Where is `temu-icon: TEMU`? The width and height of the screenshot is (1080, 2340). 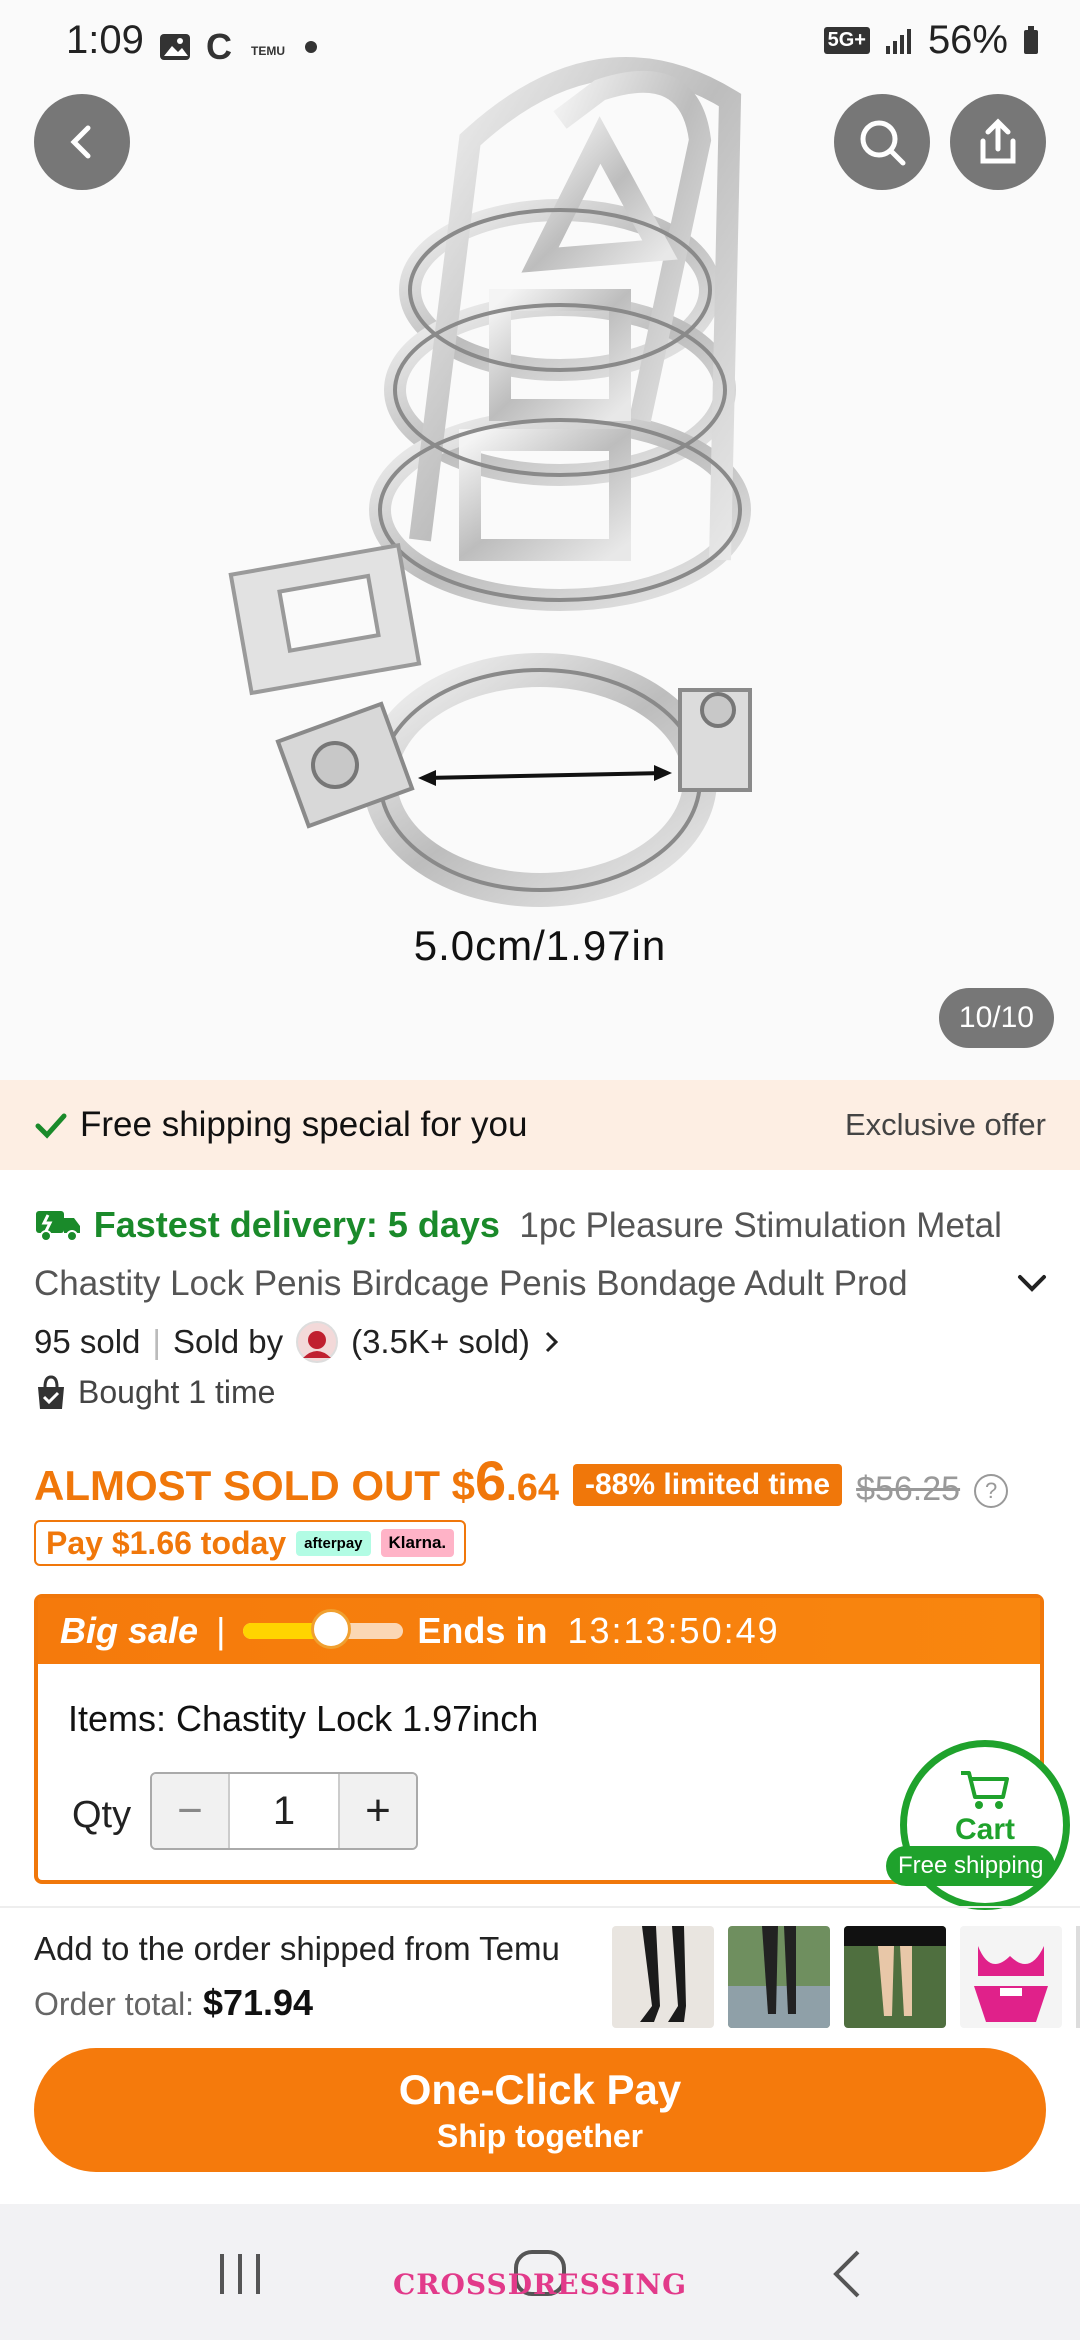
temu-icon: TEMU is located at coordinates (268, 51).